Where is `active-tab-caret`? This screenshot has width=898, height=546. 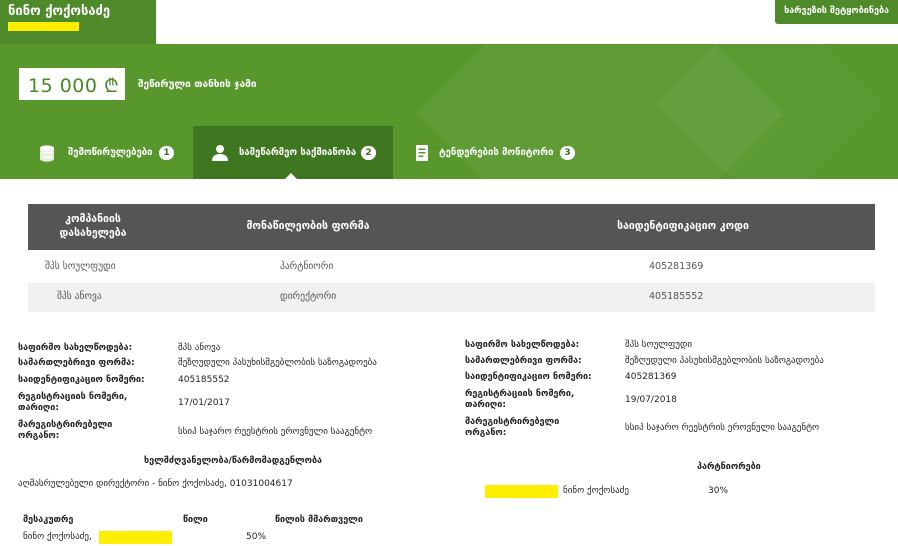
active-tab-caret is located at coordinates (291, 176).